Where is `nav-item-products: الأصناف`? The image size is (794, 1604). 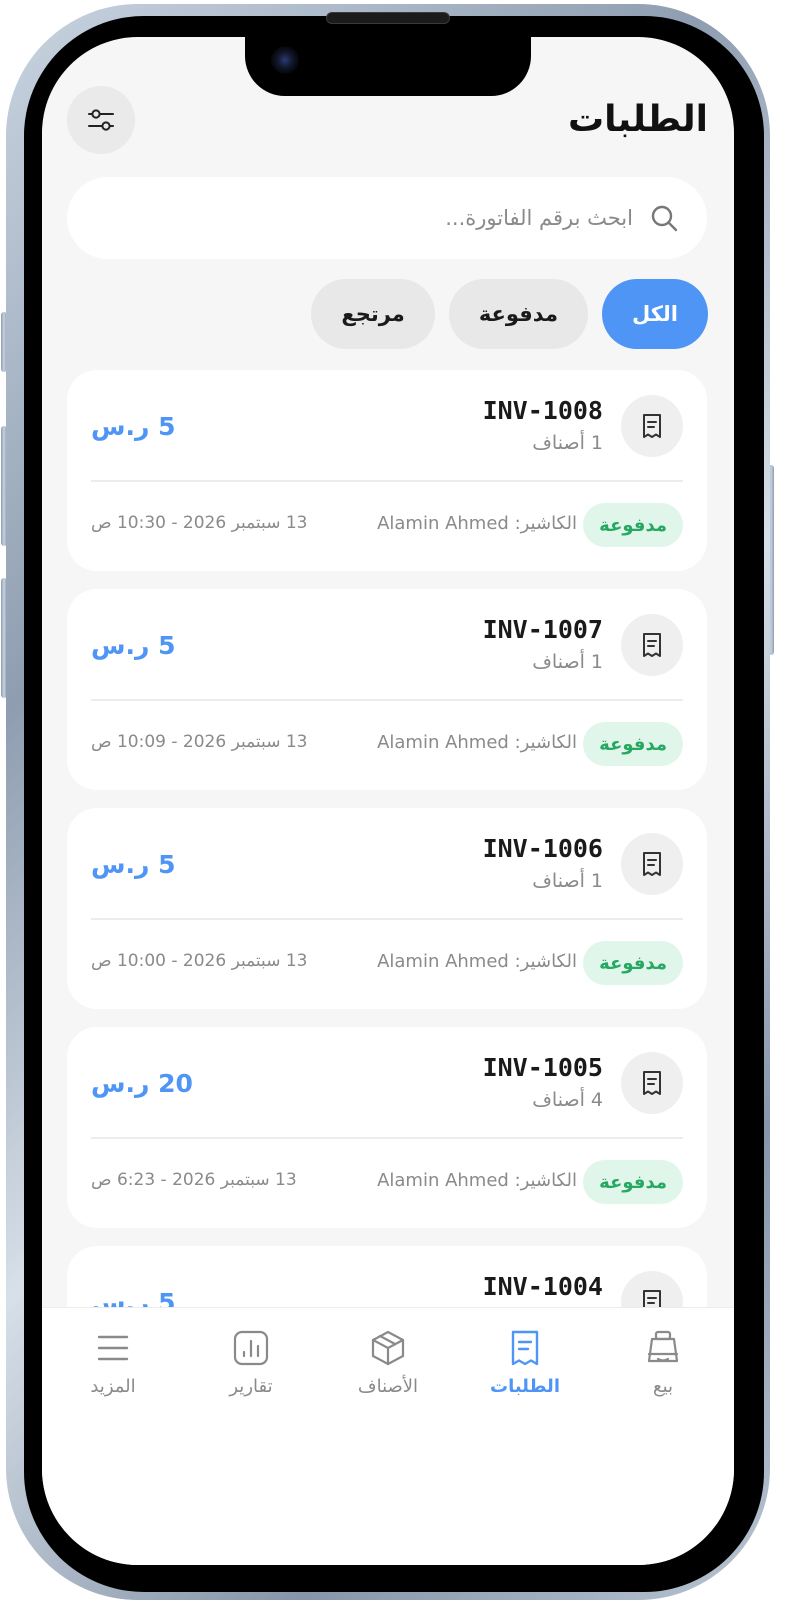 nav-item-products: الأصناف is located at coordinates (388, 1362).